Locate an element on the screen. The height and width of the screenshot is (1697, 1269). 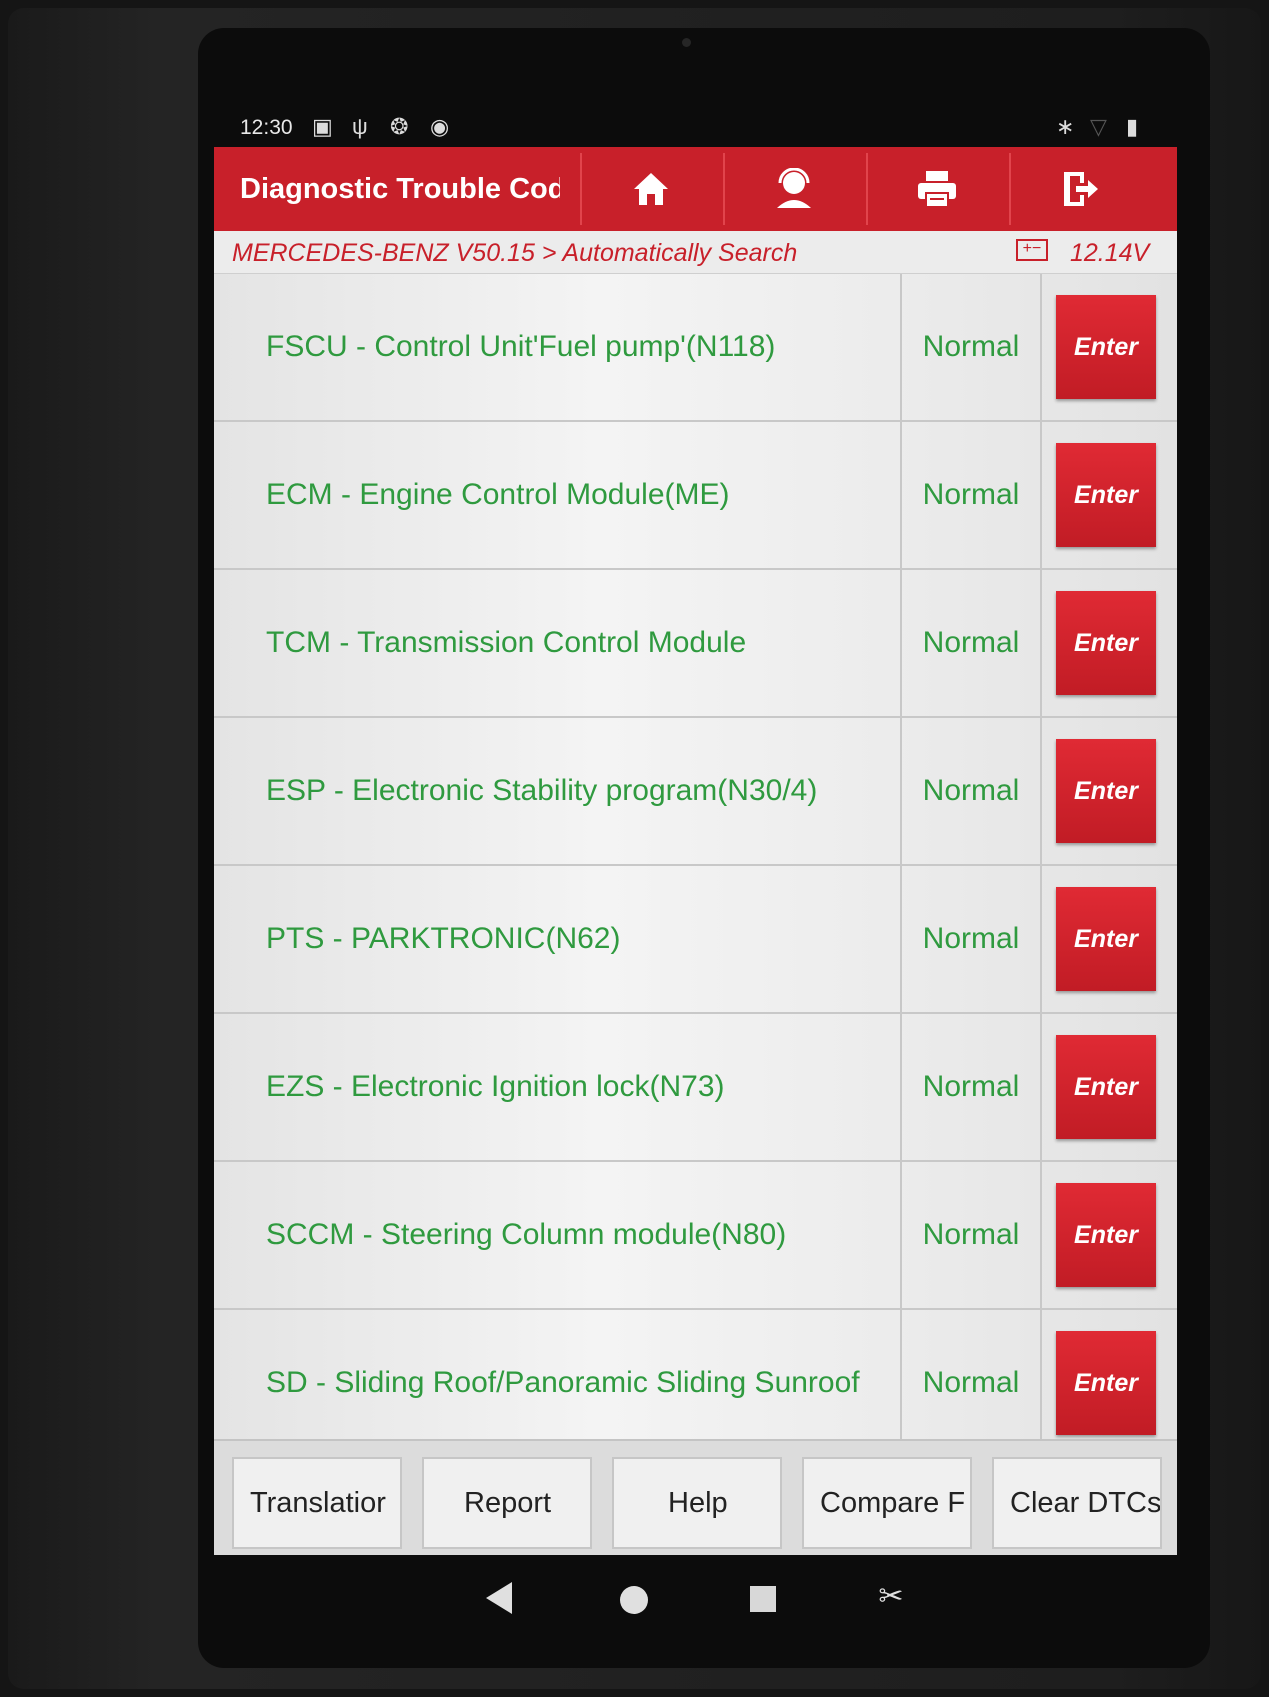
back-icon is located at coordinates (499, 1598).